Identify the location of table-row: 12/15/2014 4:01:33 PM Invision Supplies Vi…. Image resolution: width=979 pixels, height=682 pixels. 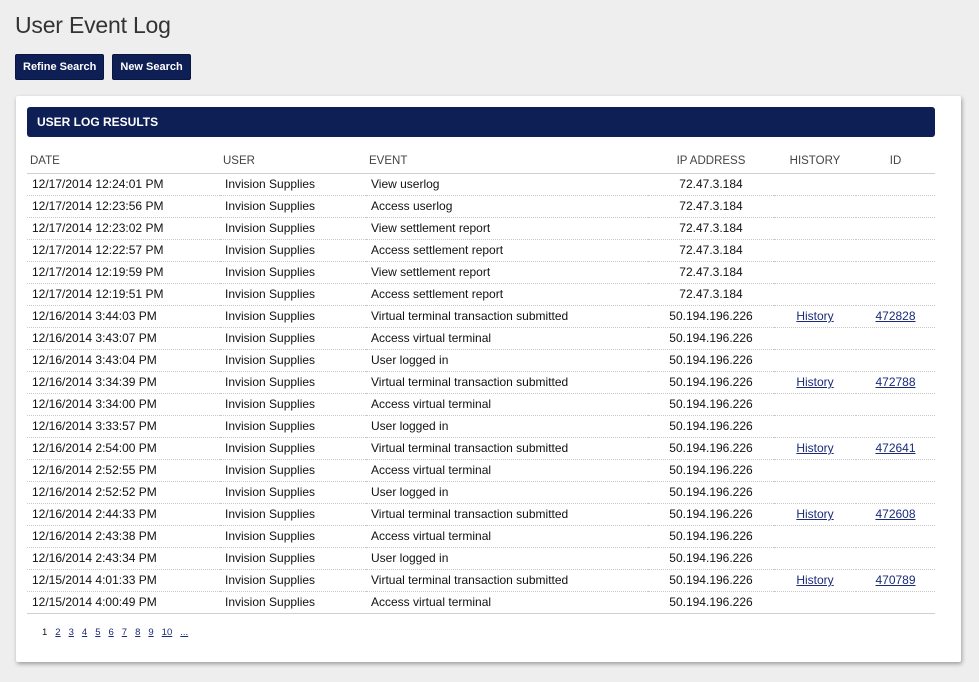
(481, 580).